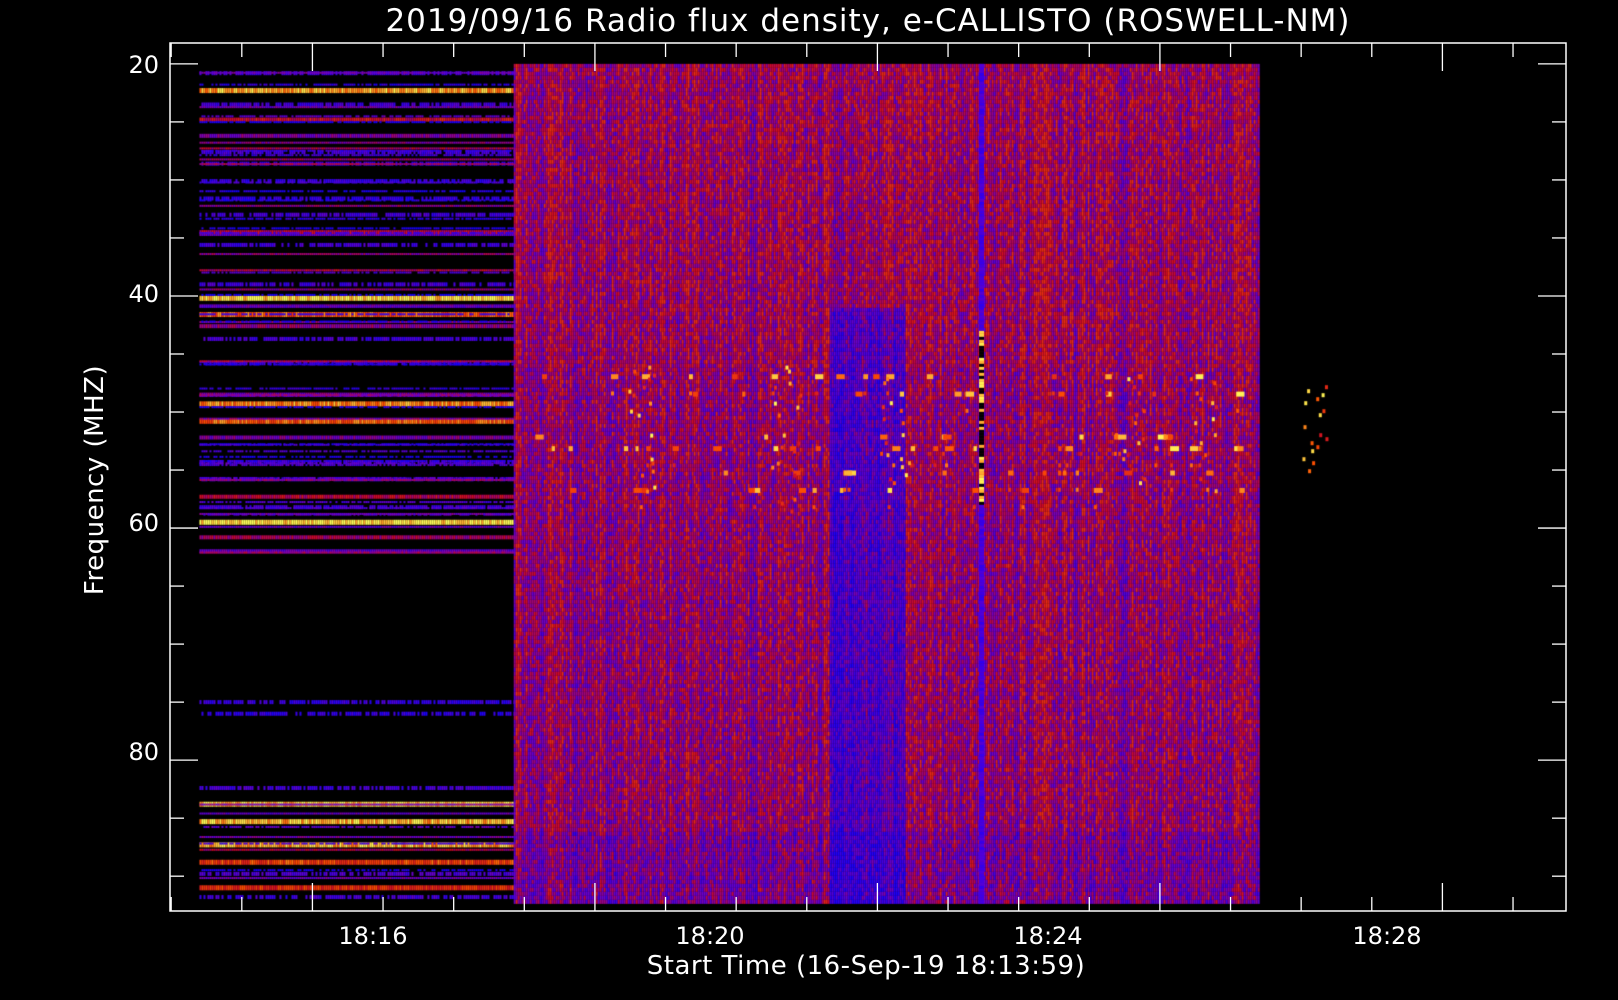 Image resolution: width=1618 pixels, height=1000 pixels. I want to click on y-tick-label: 80, so click(143, 752).